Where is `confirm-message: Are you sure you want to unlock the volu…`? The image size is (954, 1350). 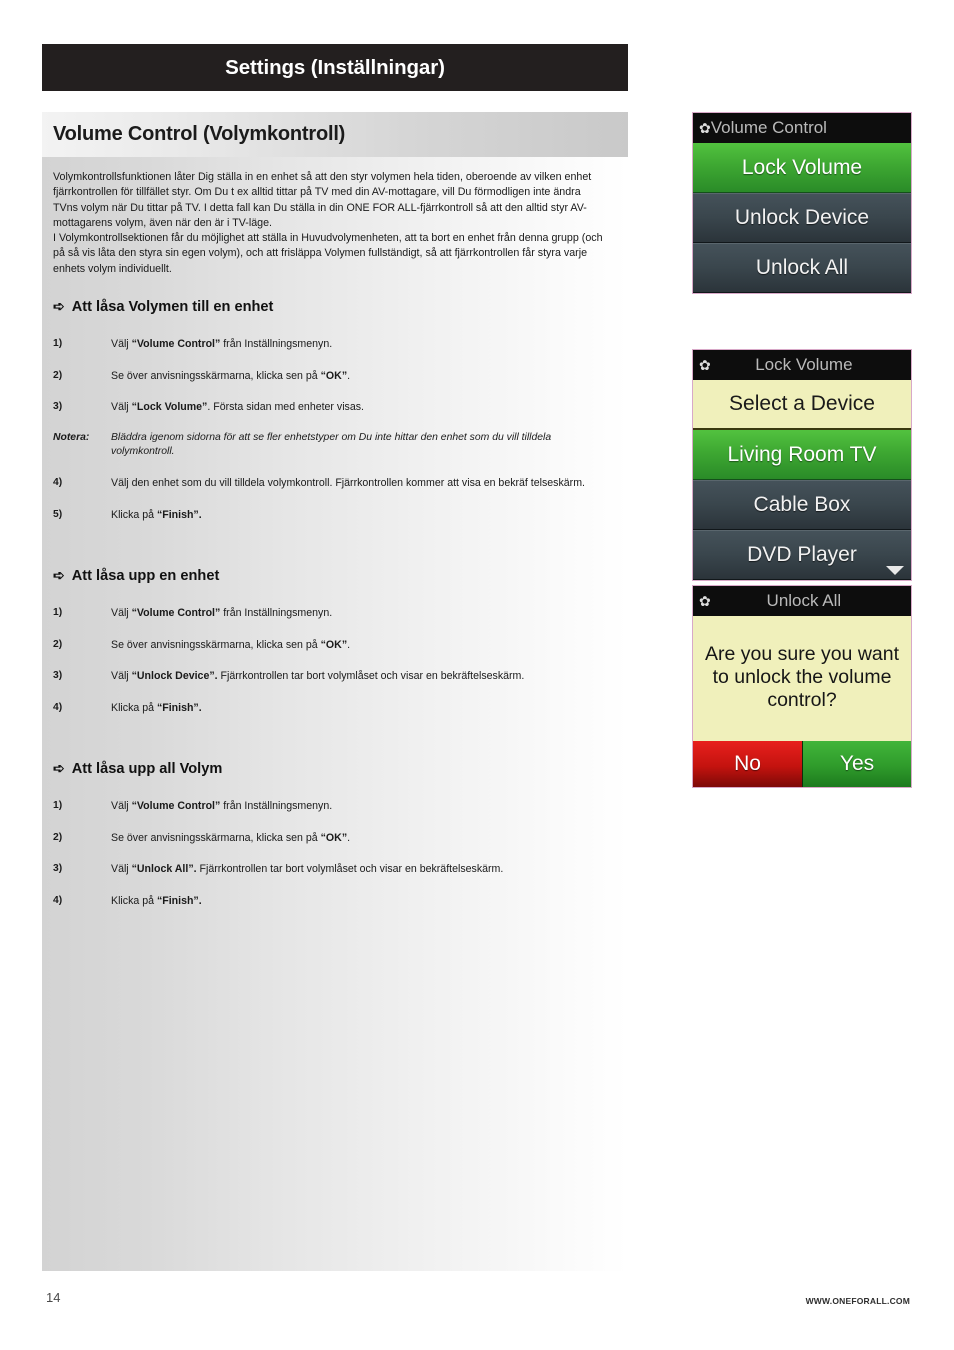
confirm-message: Are you sure you want to unlock the volu… is located at coordinates (802, 678).